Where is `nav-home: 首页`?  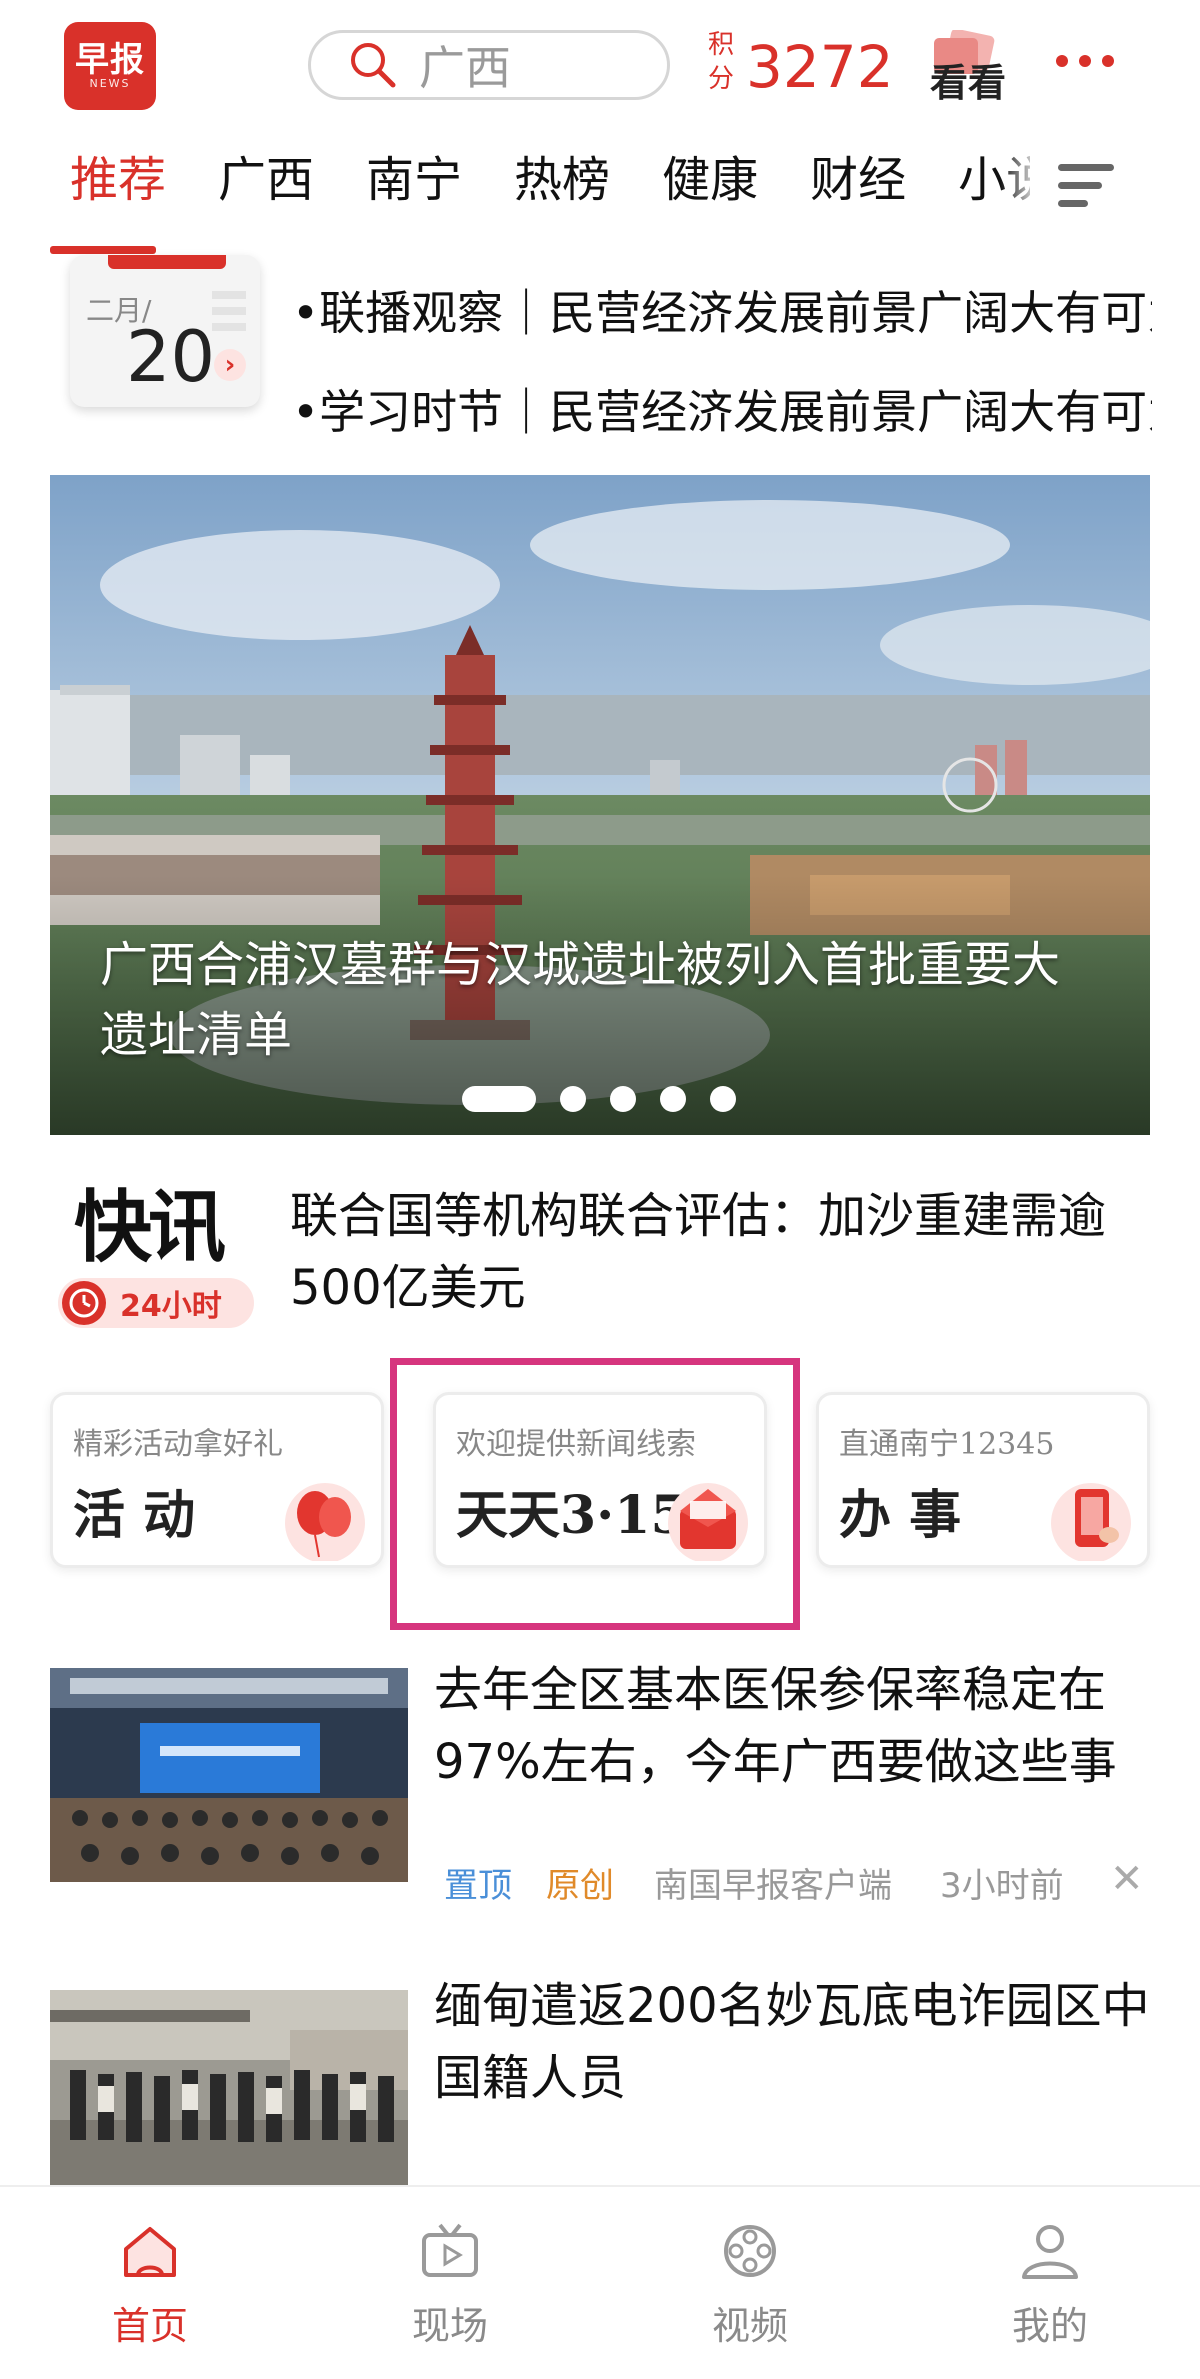
nav-home: 首页 is located at coordinates (150, 2285).